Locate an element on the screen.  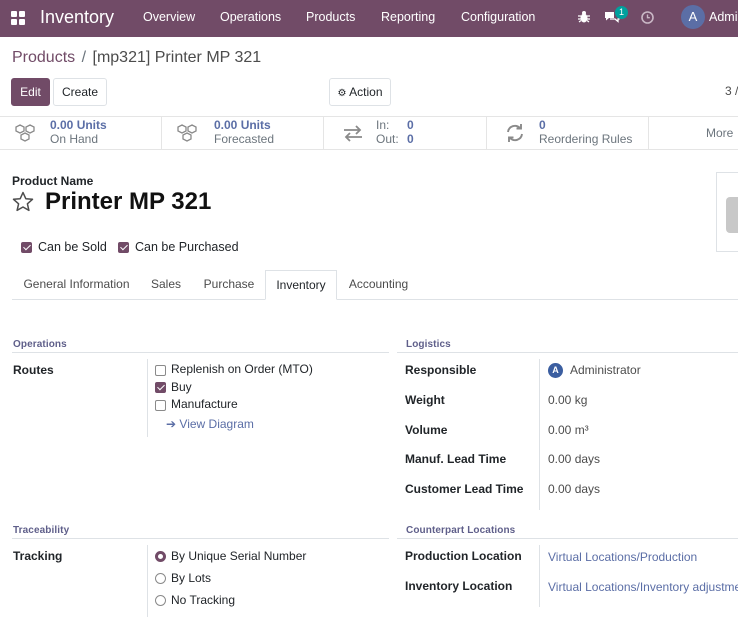
forecasted-button: 0.00 Units Forecasted is located at coordinates (243, 133).